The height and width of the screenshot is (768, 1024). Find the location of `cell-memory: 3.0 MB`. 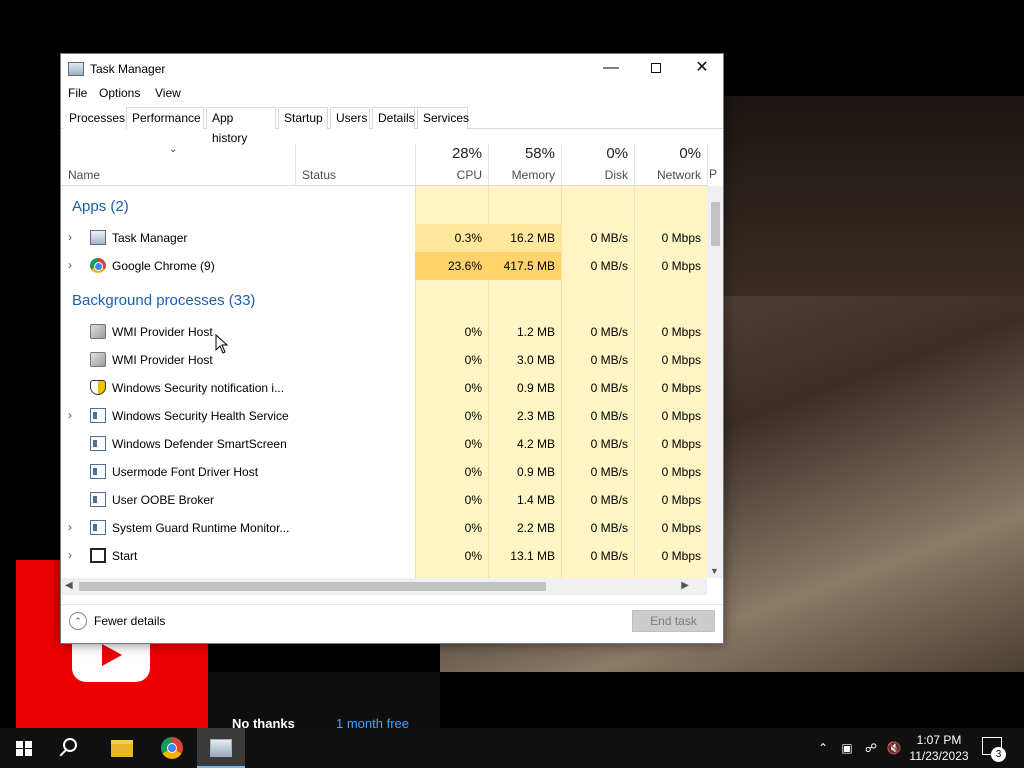

cell-memory: 3.0 MB is located at coordinates (535, 360).